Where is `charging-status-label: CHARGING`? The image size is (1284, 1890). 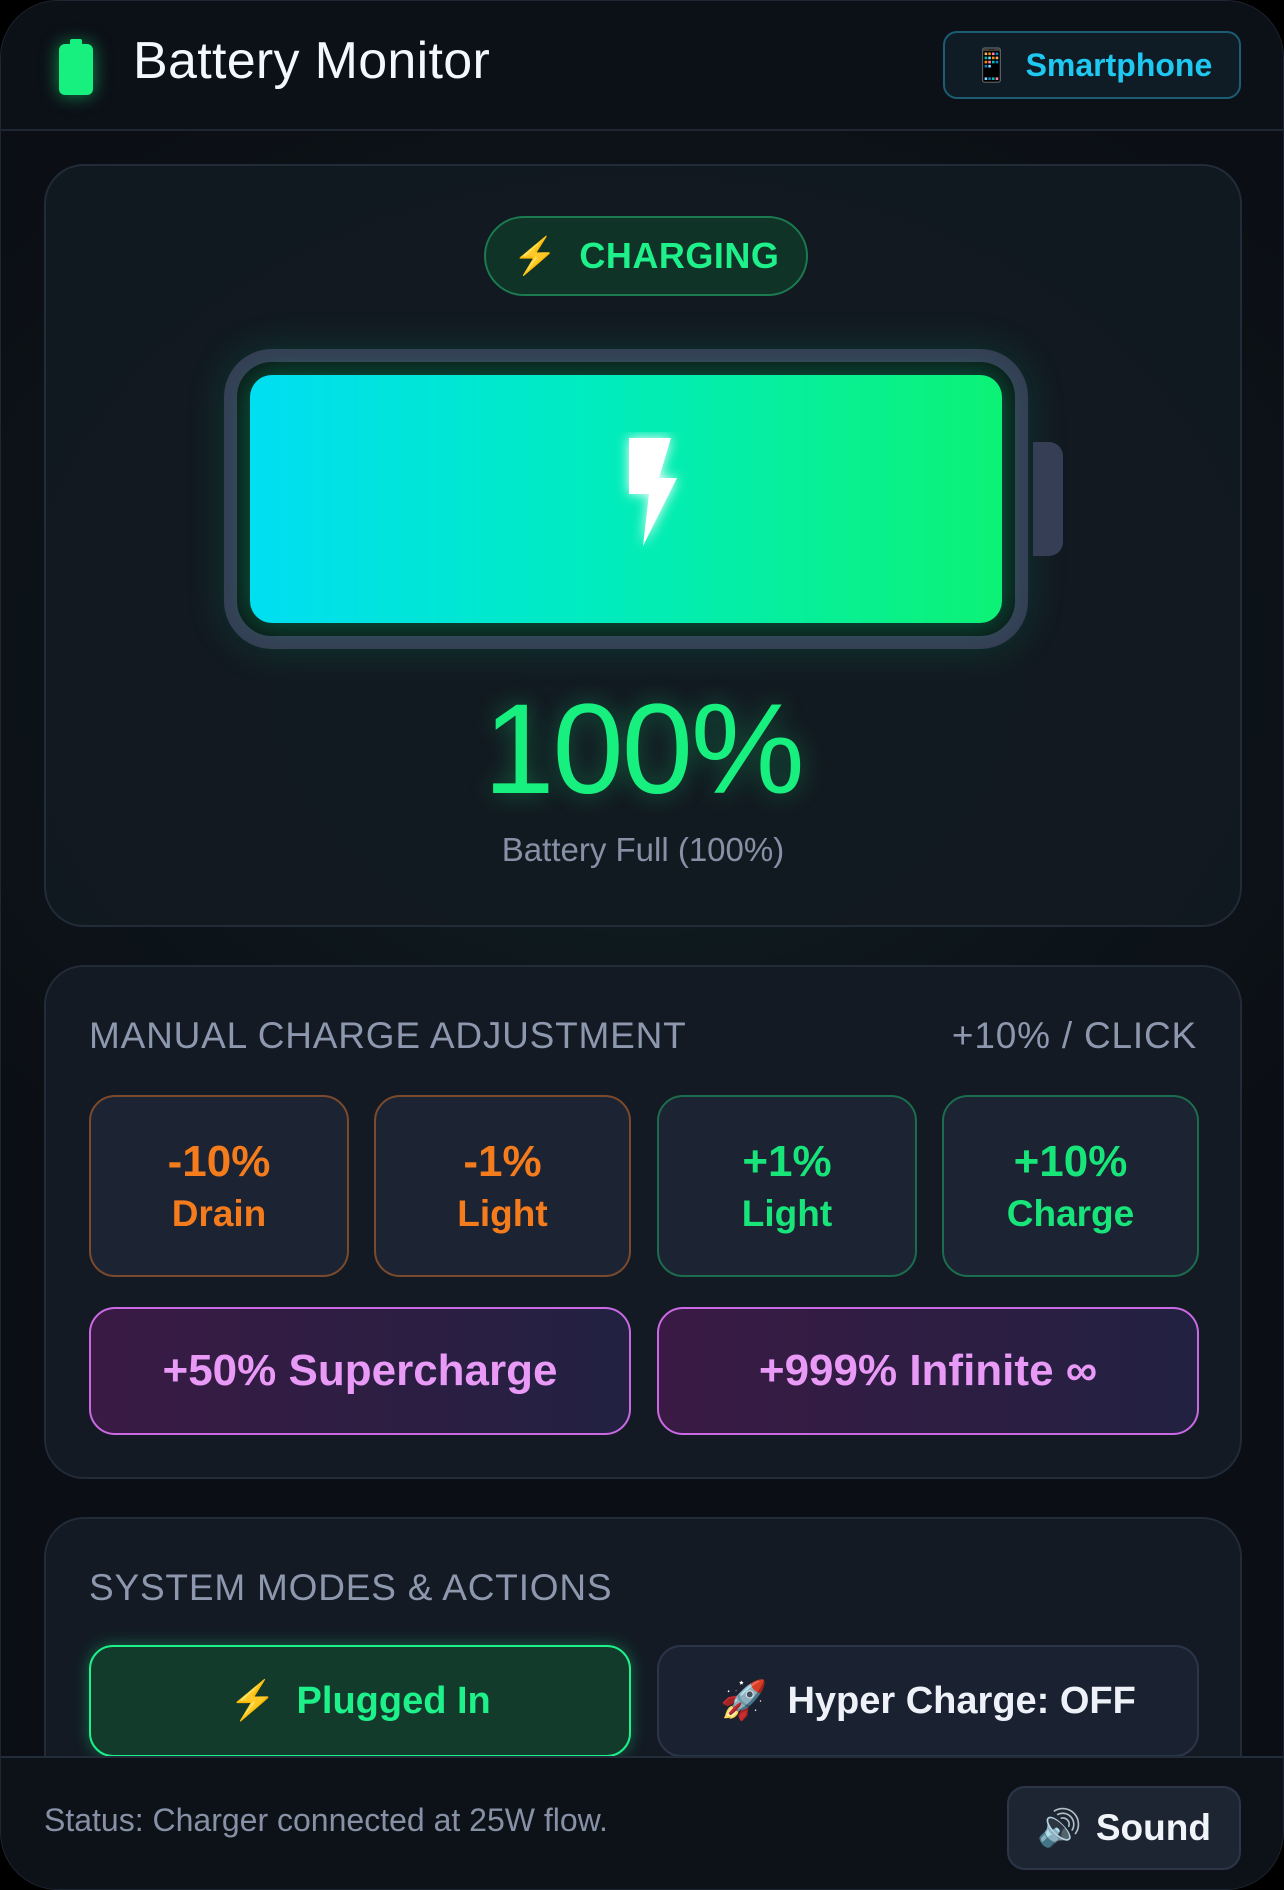 charging-status-label: CHARGING is located at coordinates (679, 255).